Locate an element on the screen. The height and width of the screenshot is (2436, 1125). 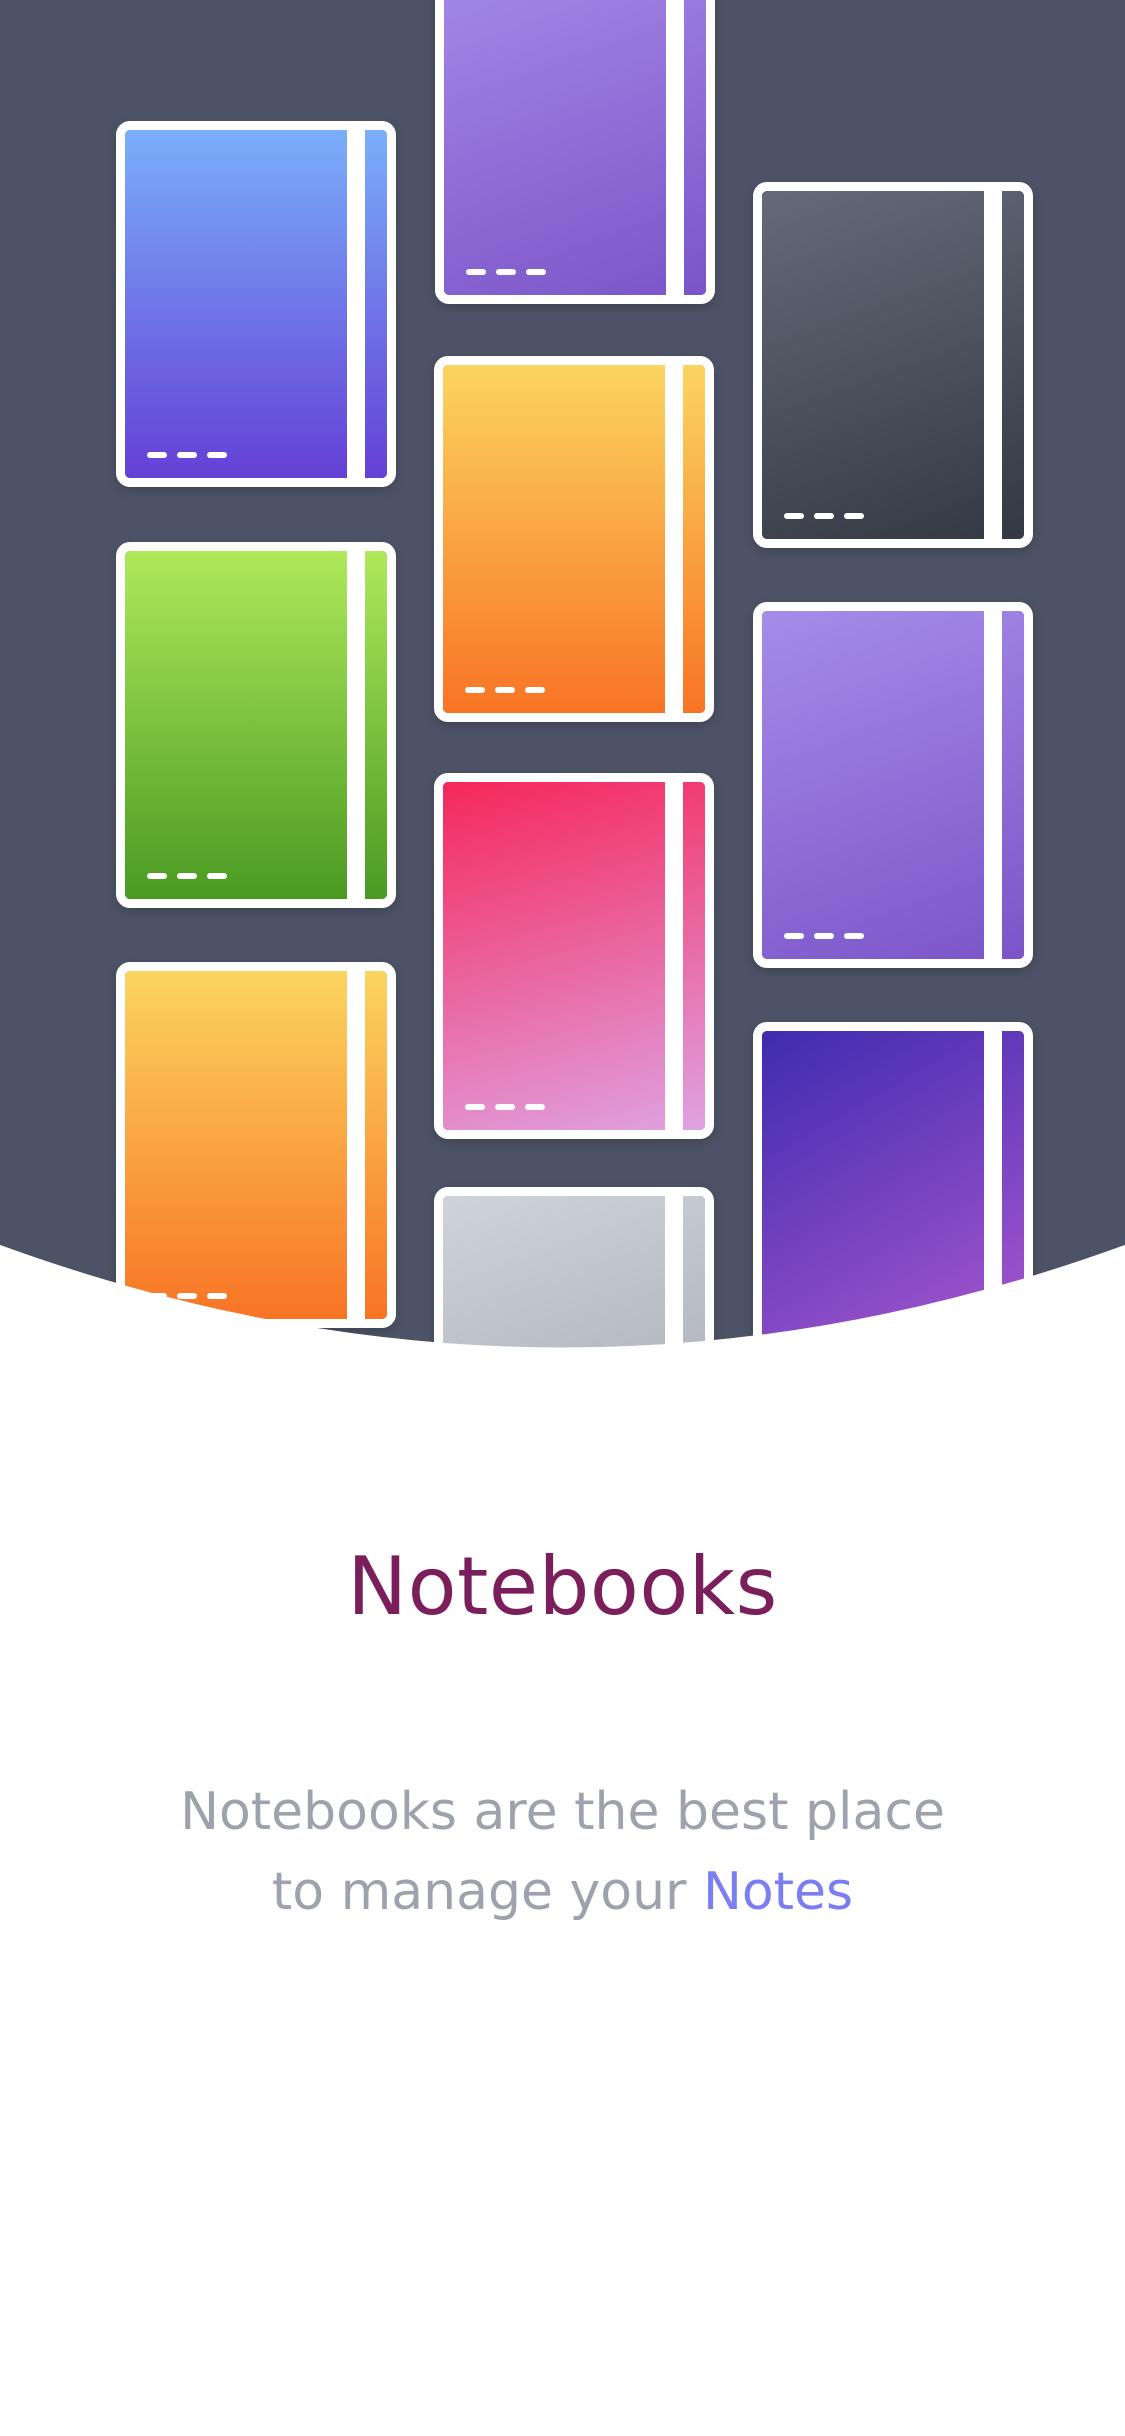
description-highlight: Notes is located at coordinates (778, 1892).